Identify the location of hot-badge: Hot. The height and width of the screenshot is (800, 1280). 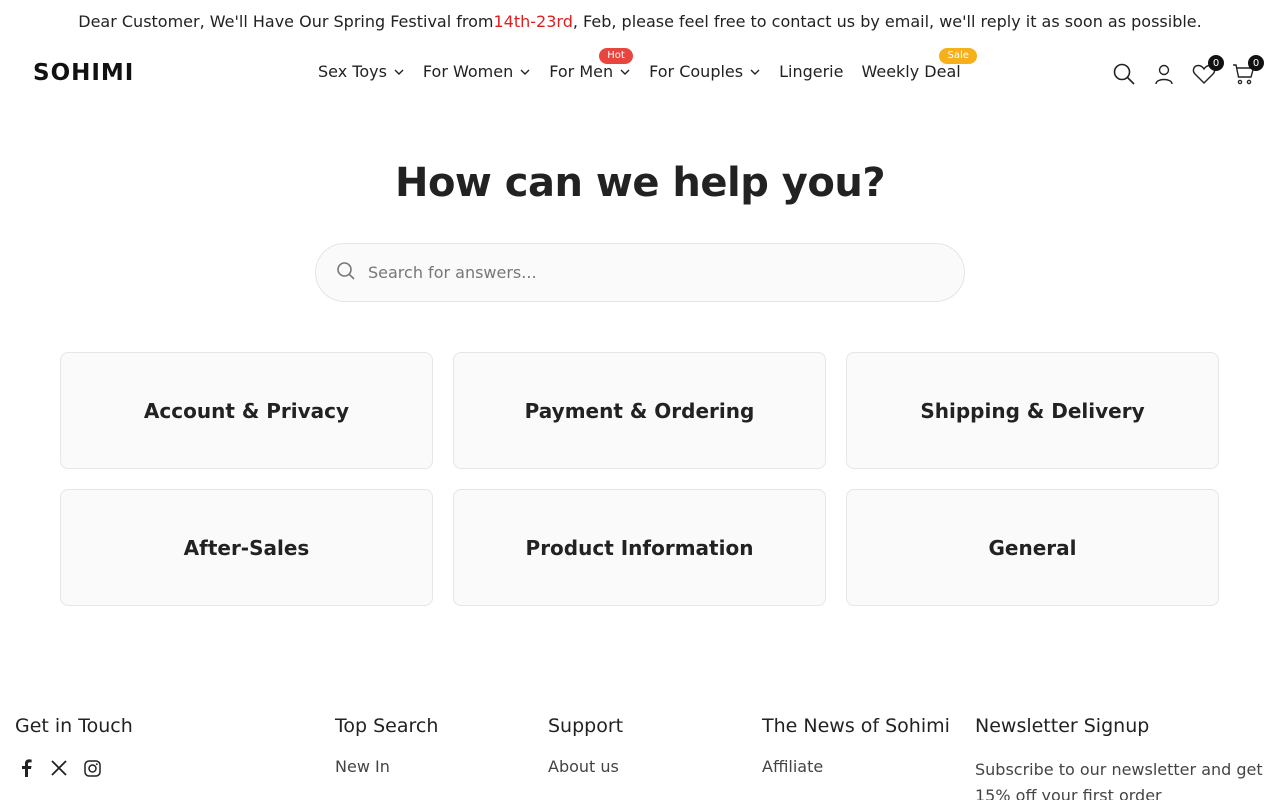
(616, 56).